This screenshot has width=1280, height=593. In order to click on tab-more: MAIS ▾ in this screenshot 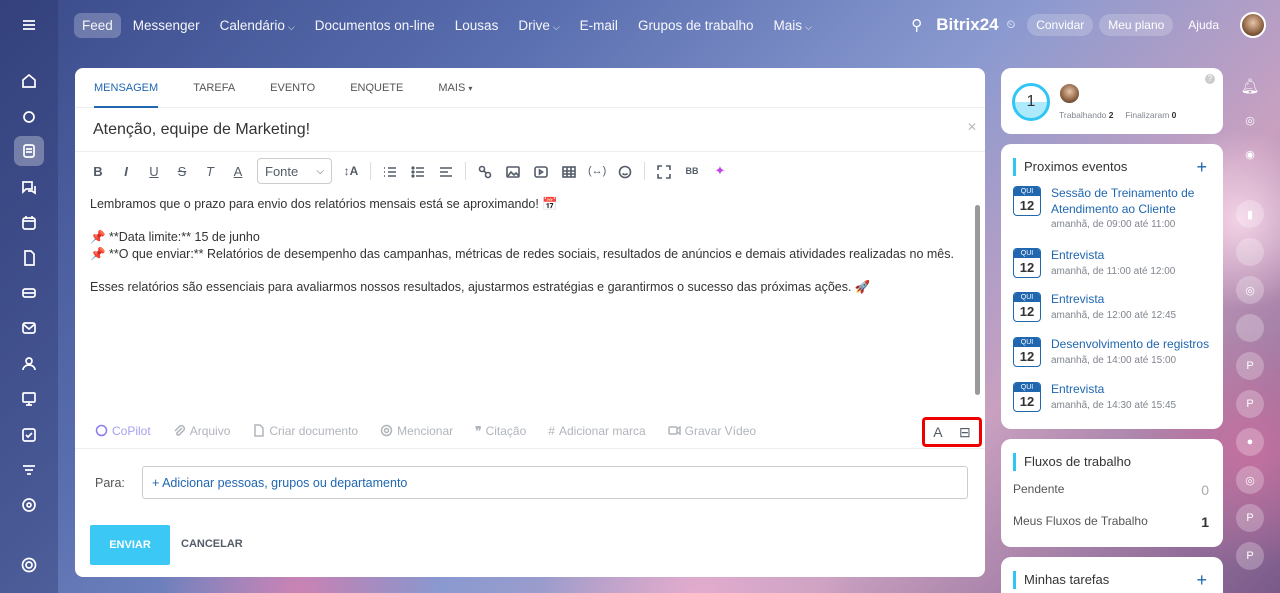, I will do `click(455, 88)`.